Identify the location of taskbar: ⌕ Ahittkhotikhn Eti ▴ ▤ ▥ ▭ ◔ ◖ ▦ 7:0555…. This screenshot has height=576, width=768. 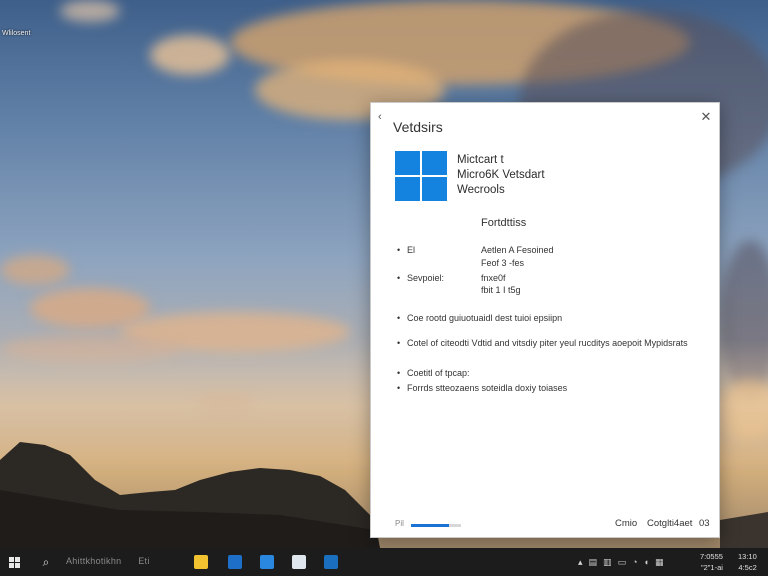
(384, 562).